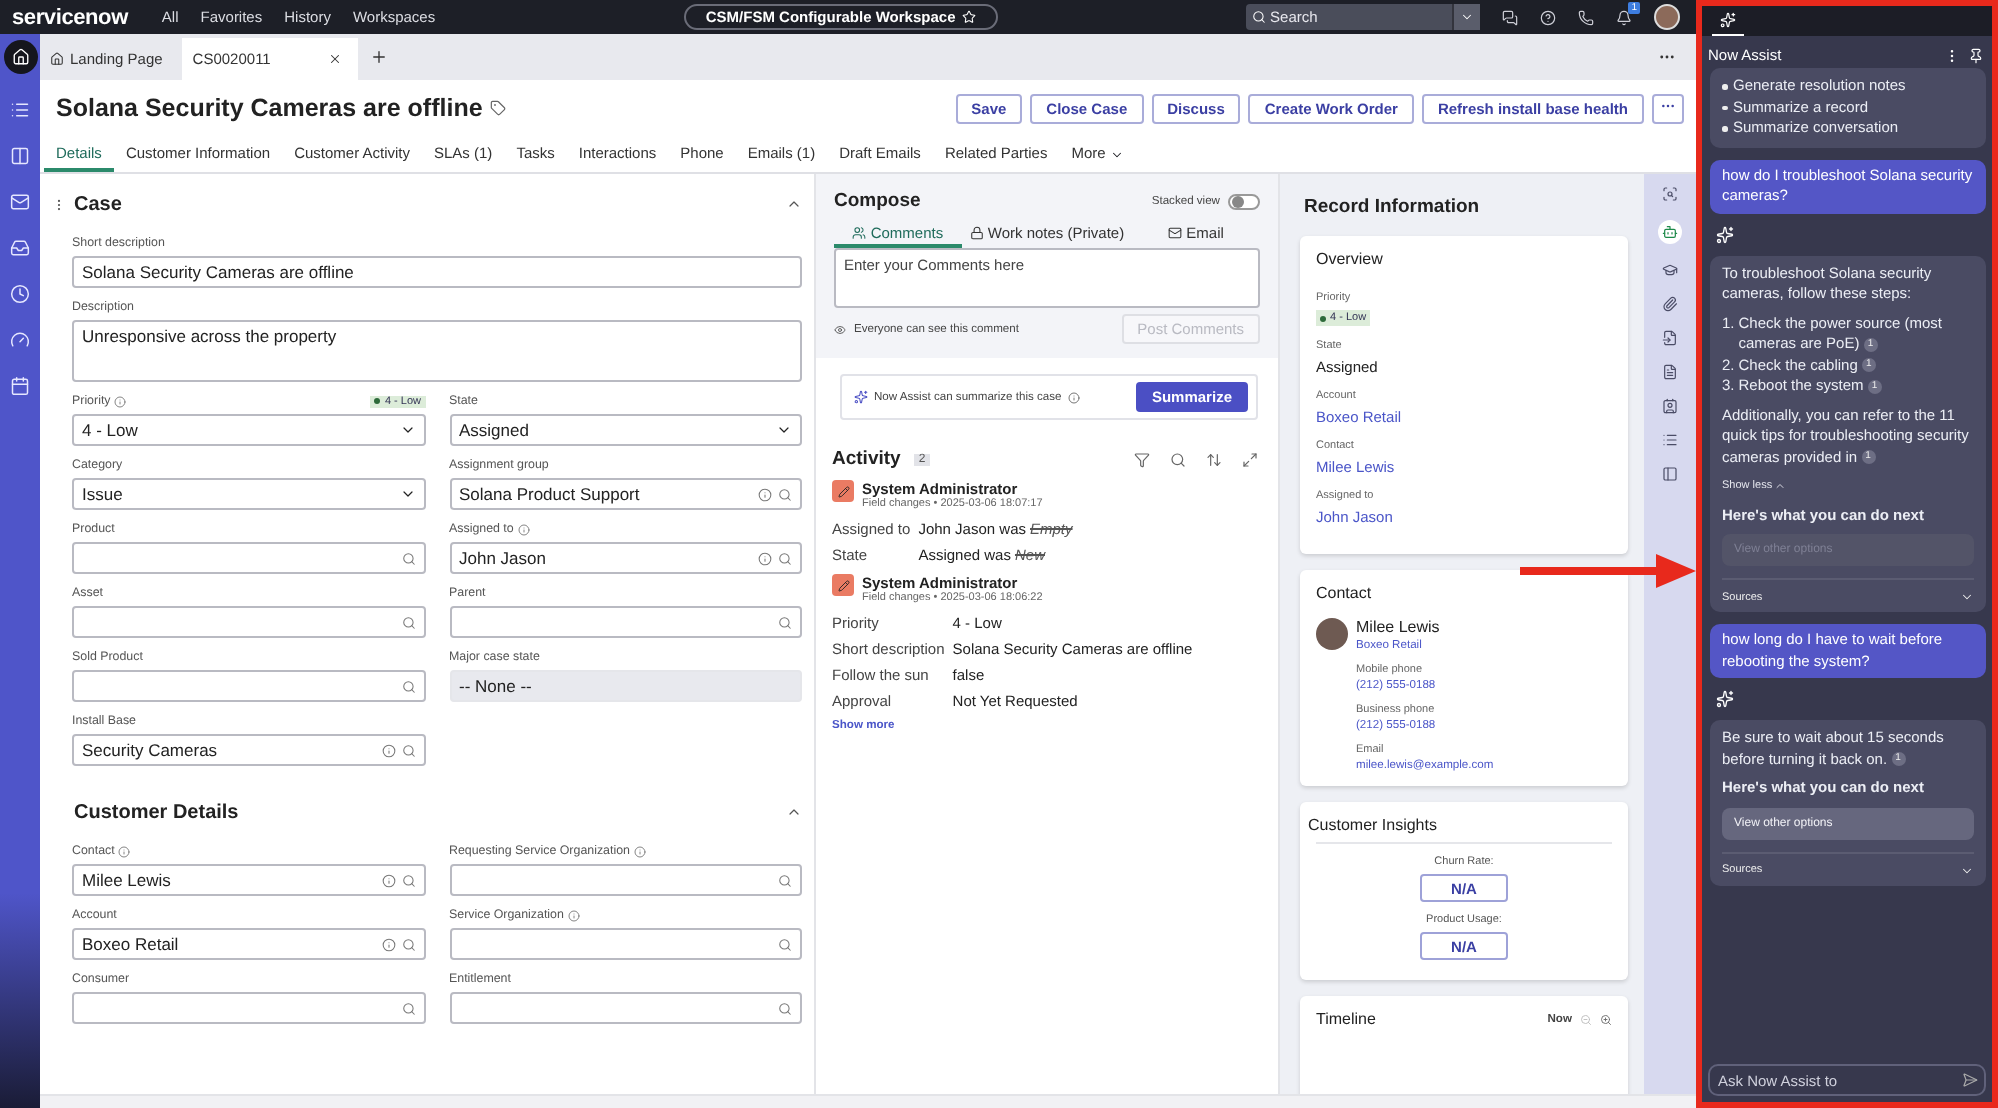 The image size is (1998, 1108). Describe the element at coordinates (1073, 397) in the screenshot. I see `info-icon` at that location.